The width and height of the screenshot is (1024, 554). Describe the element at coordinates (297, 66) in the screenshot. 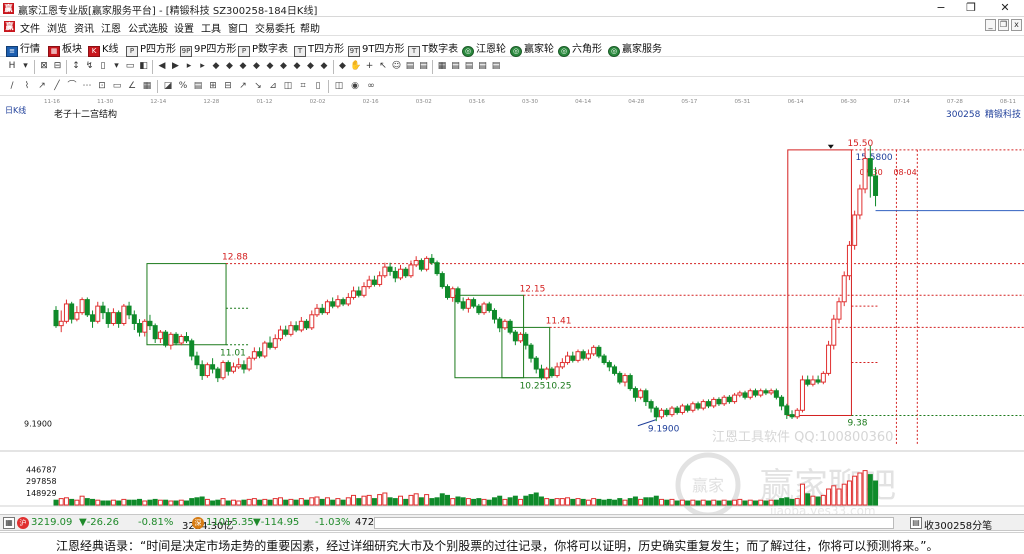

I see `drawing-tool-20: ◆` at that location.